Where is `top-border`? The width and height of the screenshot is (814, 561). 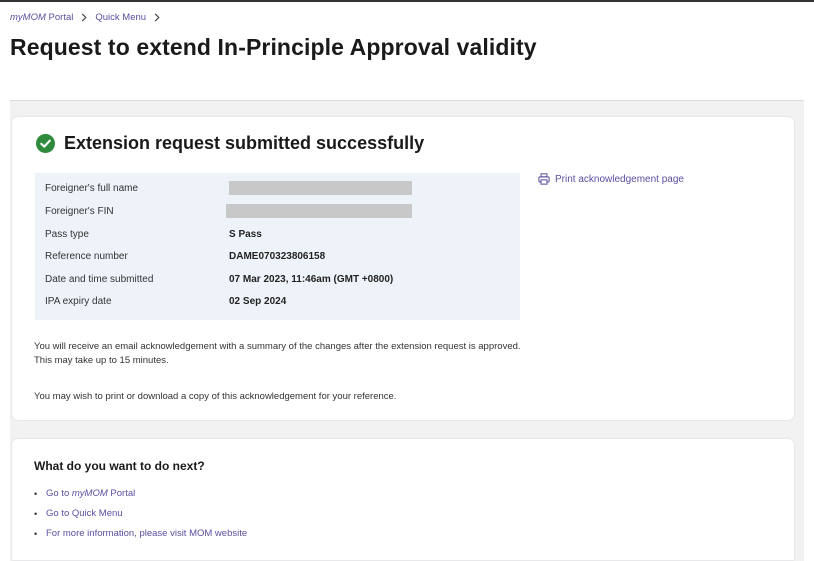 top-border is located at coordinates (407, 1).